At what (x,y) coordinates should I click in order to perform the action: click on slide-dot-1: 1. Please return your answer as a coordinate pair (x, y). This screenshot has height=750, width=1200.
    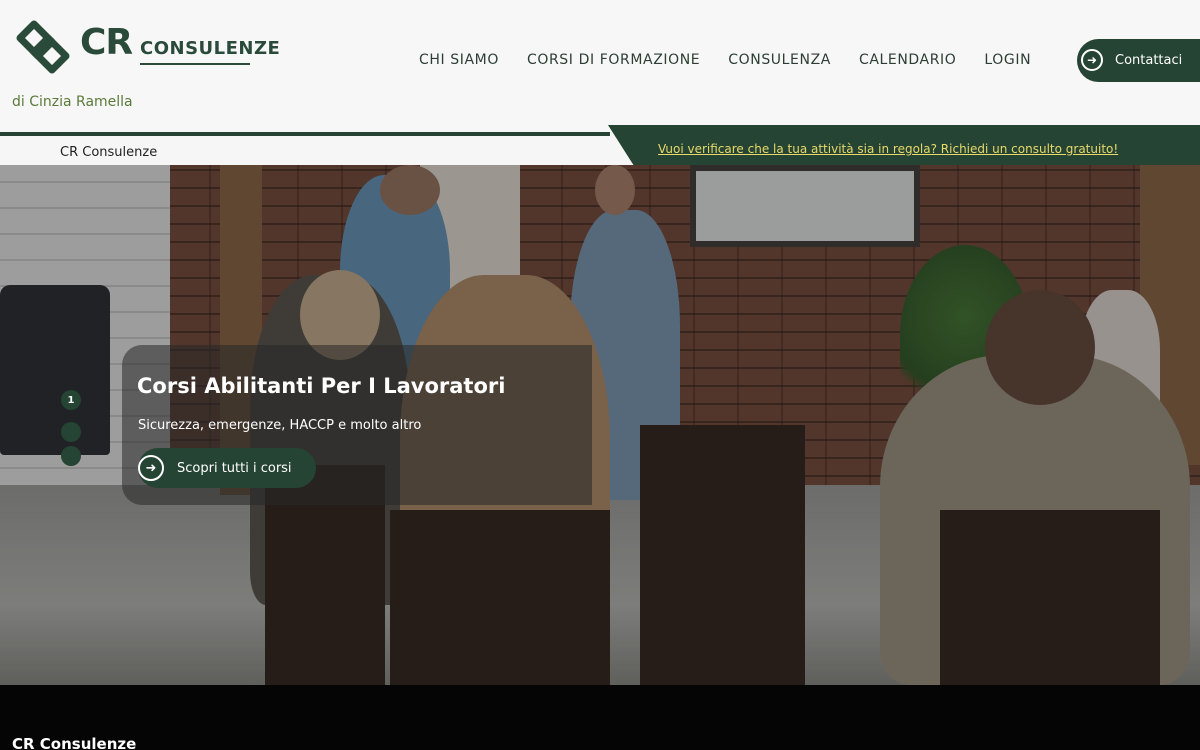
    Looking at the image, I should click on (71, 400).